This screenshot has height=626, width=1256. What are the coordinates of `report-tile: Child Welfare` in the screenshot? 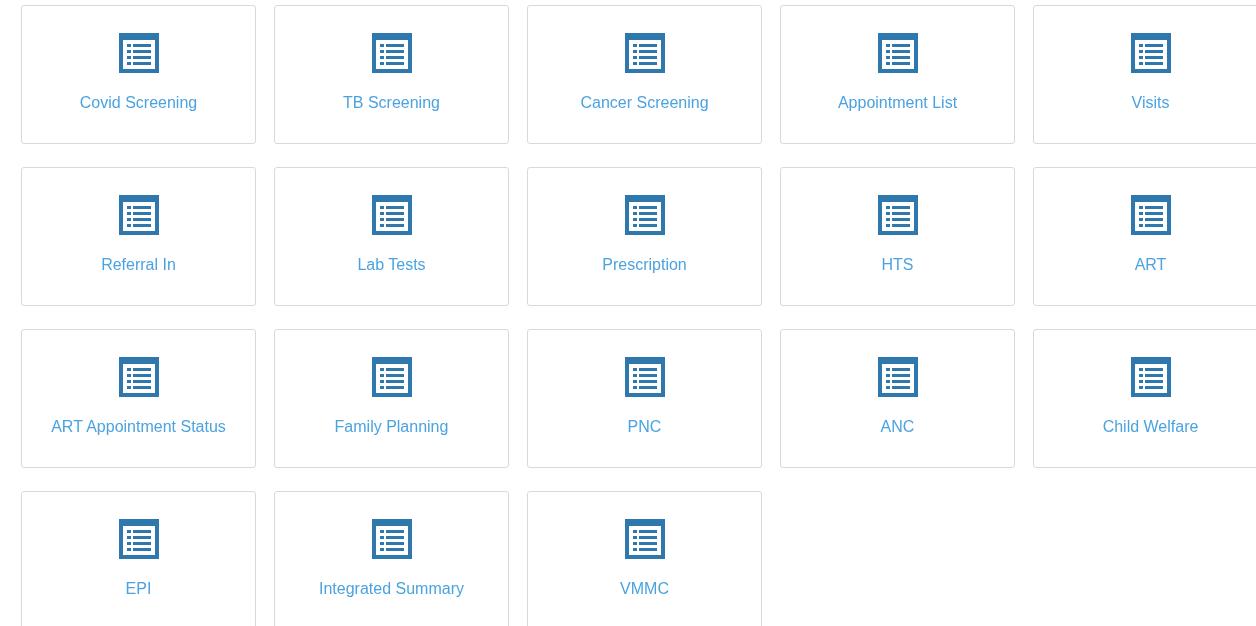 It's located at (1144, 398).